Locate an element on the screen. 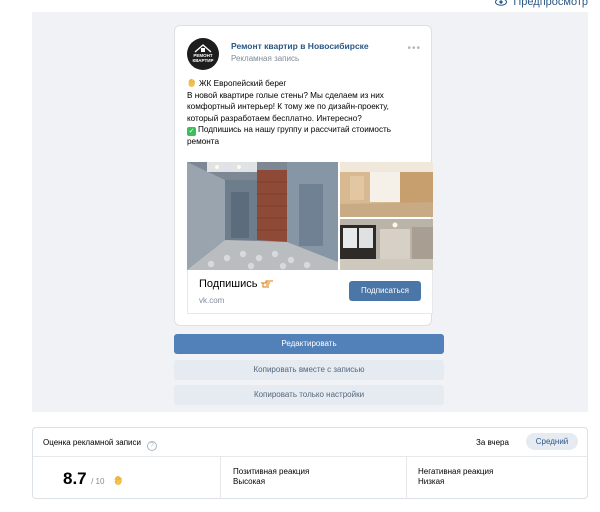 This screenshot has width=600, height=512. avatar: РЕМОНТ КВАРТИР is located at coordinates (203, 54).